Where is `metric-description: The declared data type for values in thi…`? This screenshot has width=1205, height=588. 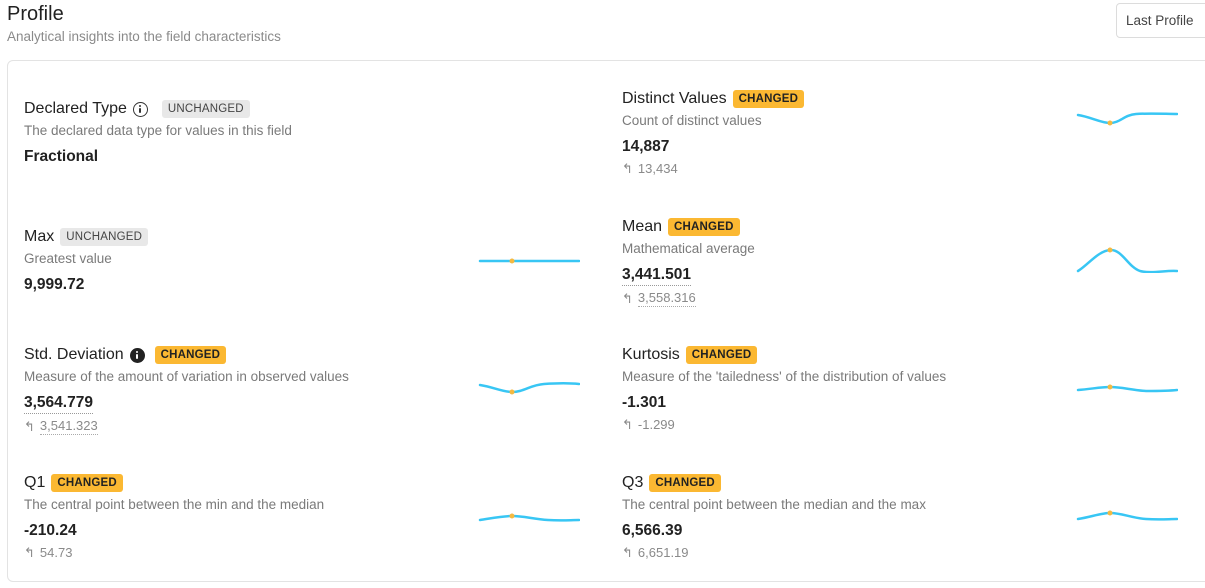
metric-description: The declared data type for values in thi… is located at coordinates (158, 130).